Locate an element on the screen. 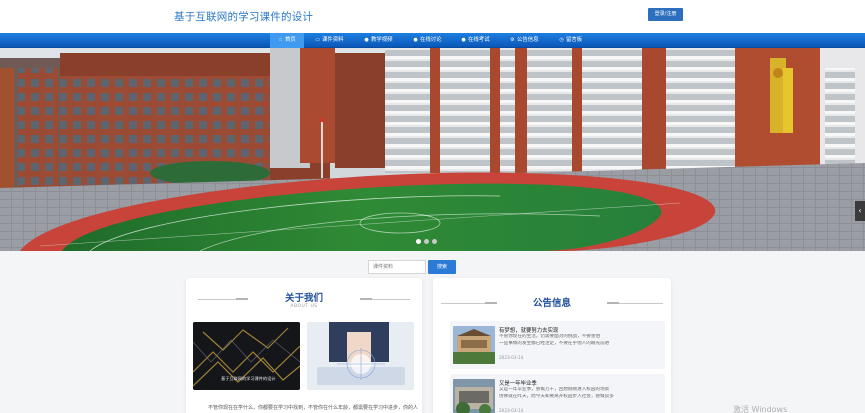 The width and height of the screenshot is (865, 413). nav-label: 首页 is located at coordinates (290, 40).